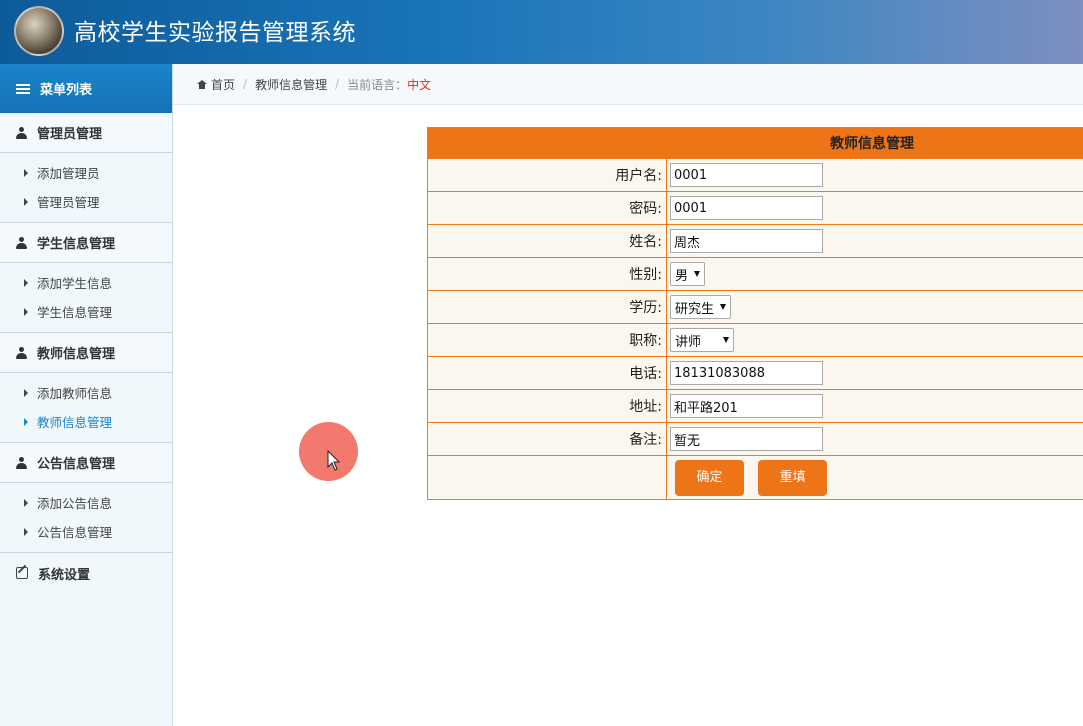  Describe the element at coordinates (291, 84) in the screenshot. I see `breadcrumb-current: 教师信息管理` at that location.